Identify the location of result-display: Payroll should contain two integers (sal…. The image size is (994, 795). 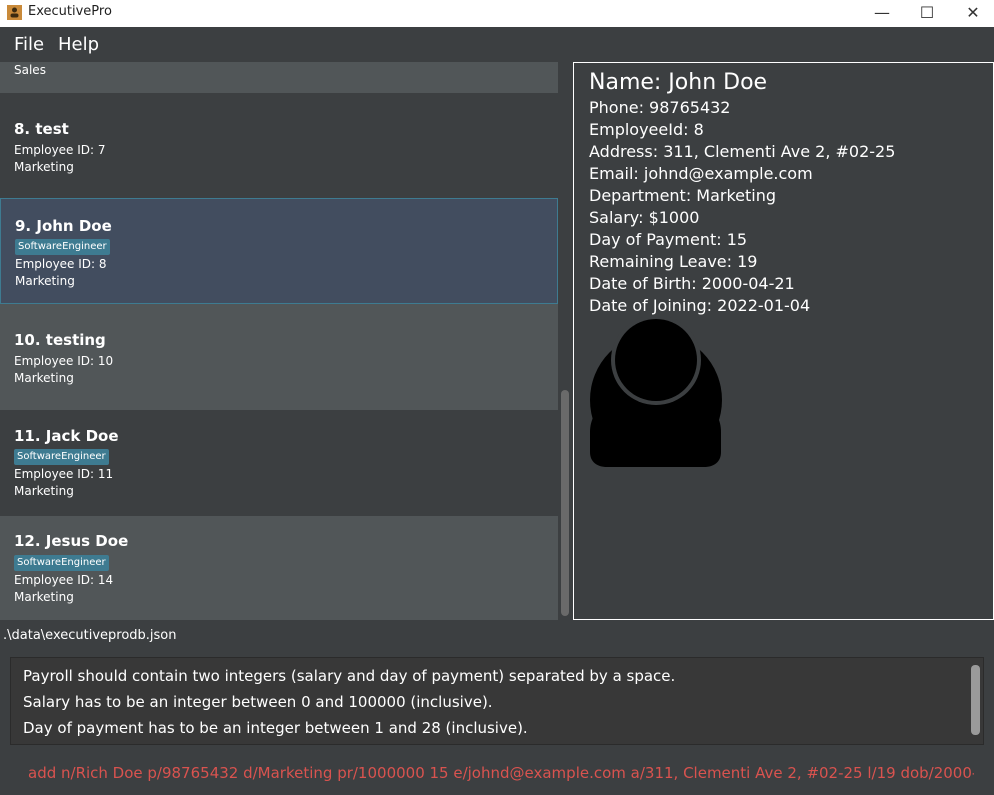
(497, 701).